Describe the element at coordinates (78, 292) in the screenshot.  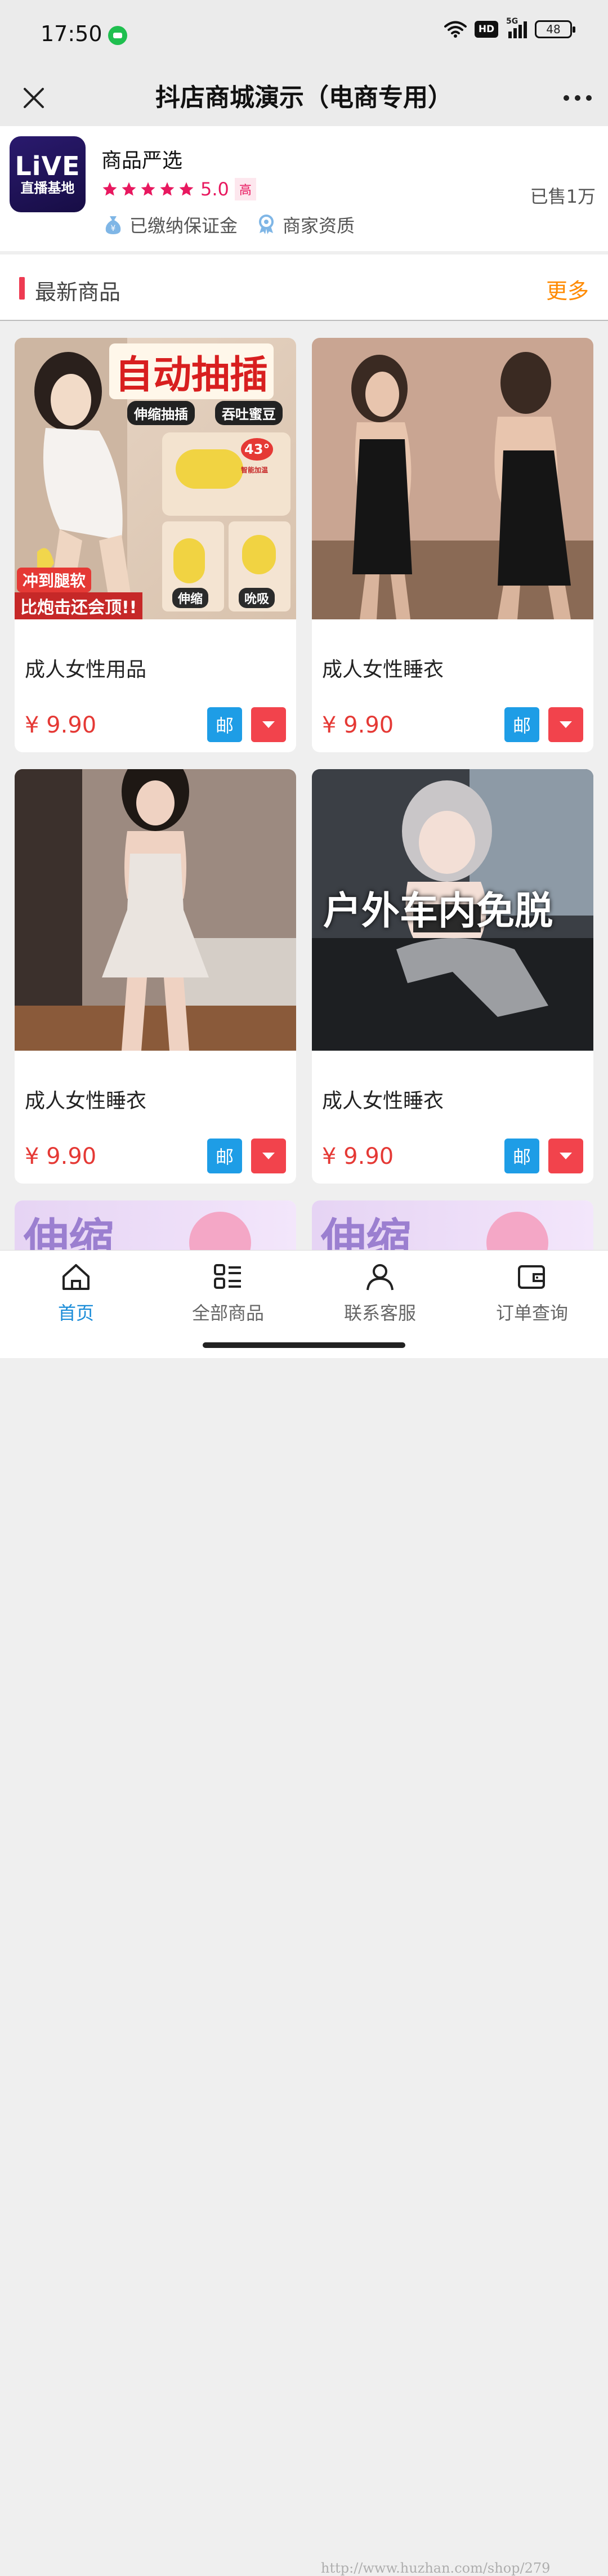
I see `section-title: 最新商品` at that location.